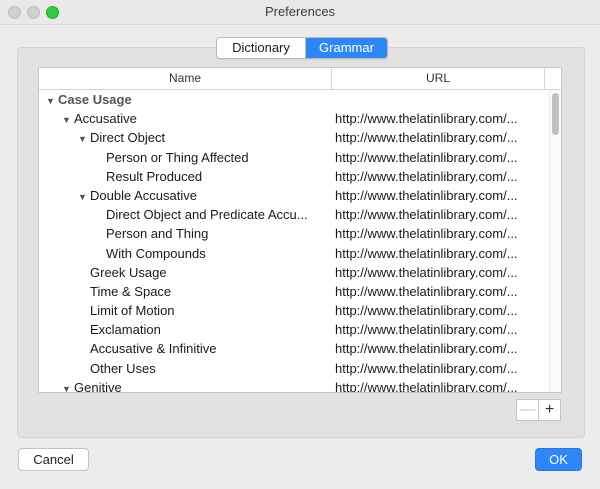 This screenshot has height=489, width=600. What do you see at coordinates (185, 78) in the screenshot?
I see `column-header-name: Name` at bounding box center [185, 78].